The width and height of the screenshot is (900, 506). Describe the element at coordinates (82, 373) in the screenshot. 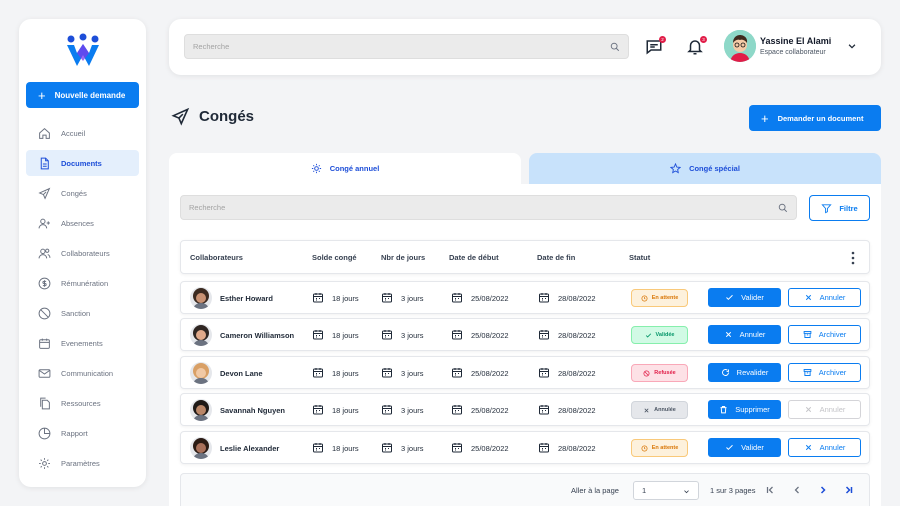

I see `sidebar-item-communication: Communication` at that location.